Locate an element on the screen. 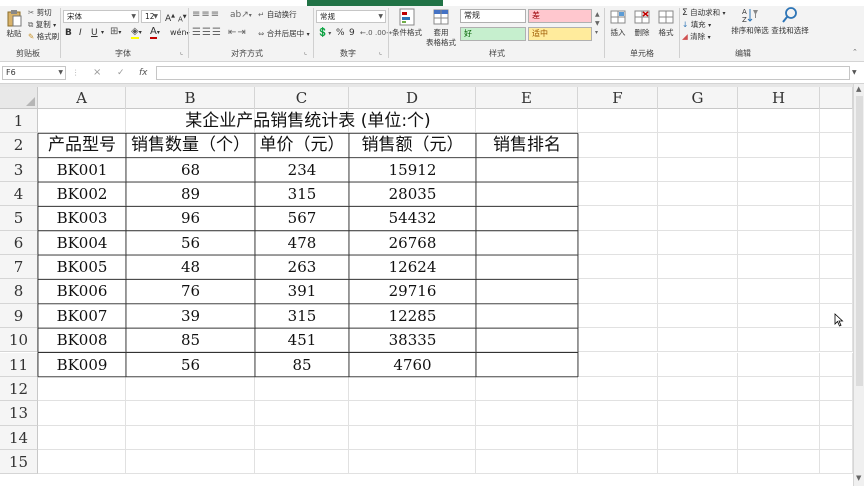 This screenshot has height=486, width=864. column-header-f: F is located at coordinates (618, 98).